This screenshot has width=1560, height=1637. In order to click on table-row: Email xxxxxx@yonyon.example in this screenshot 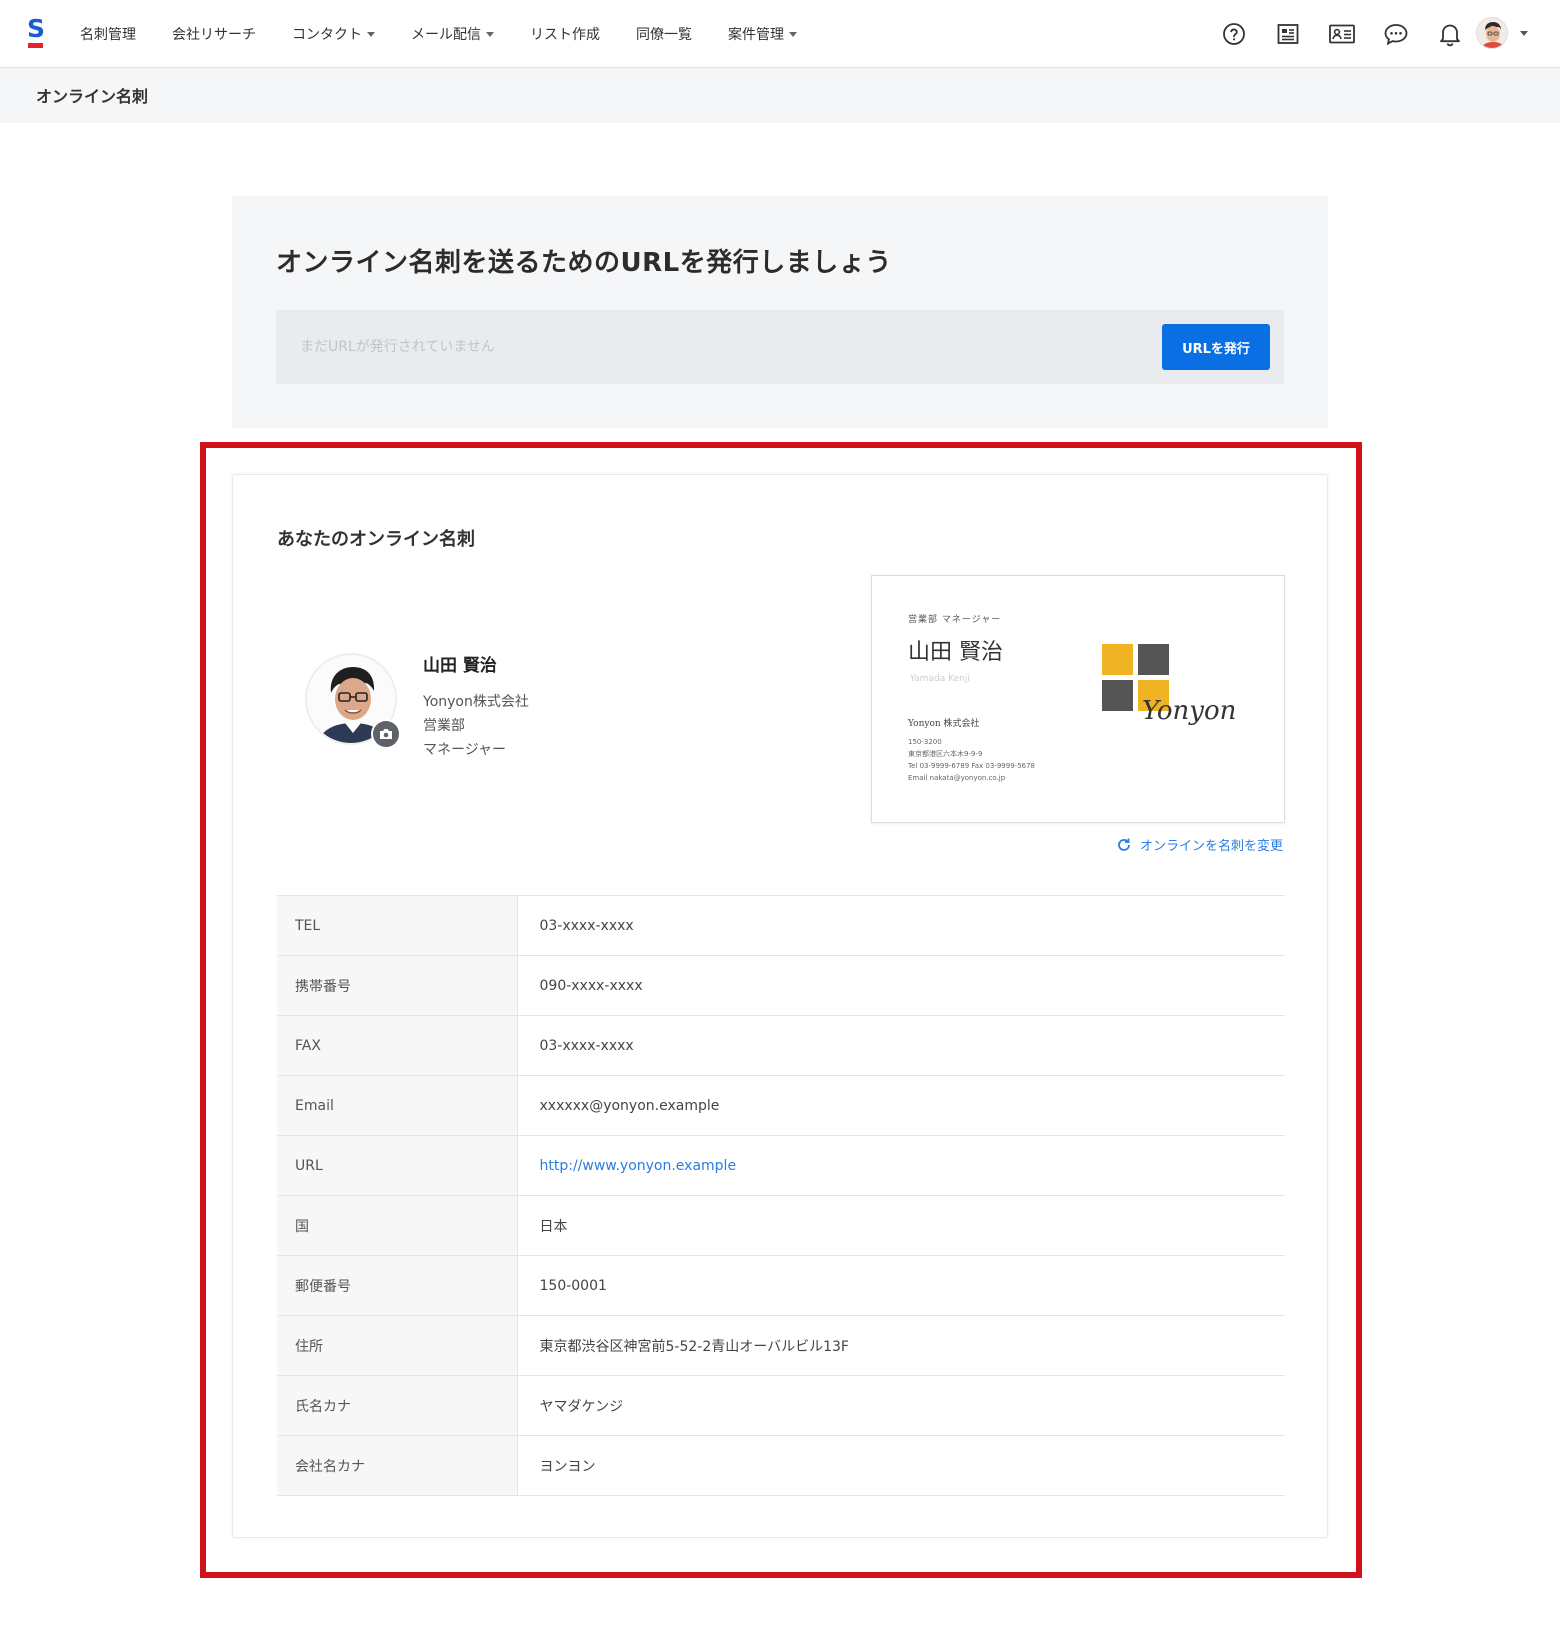, I will do `click(781, 1105)`.